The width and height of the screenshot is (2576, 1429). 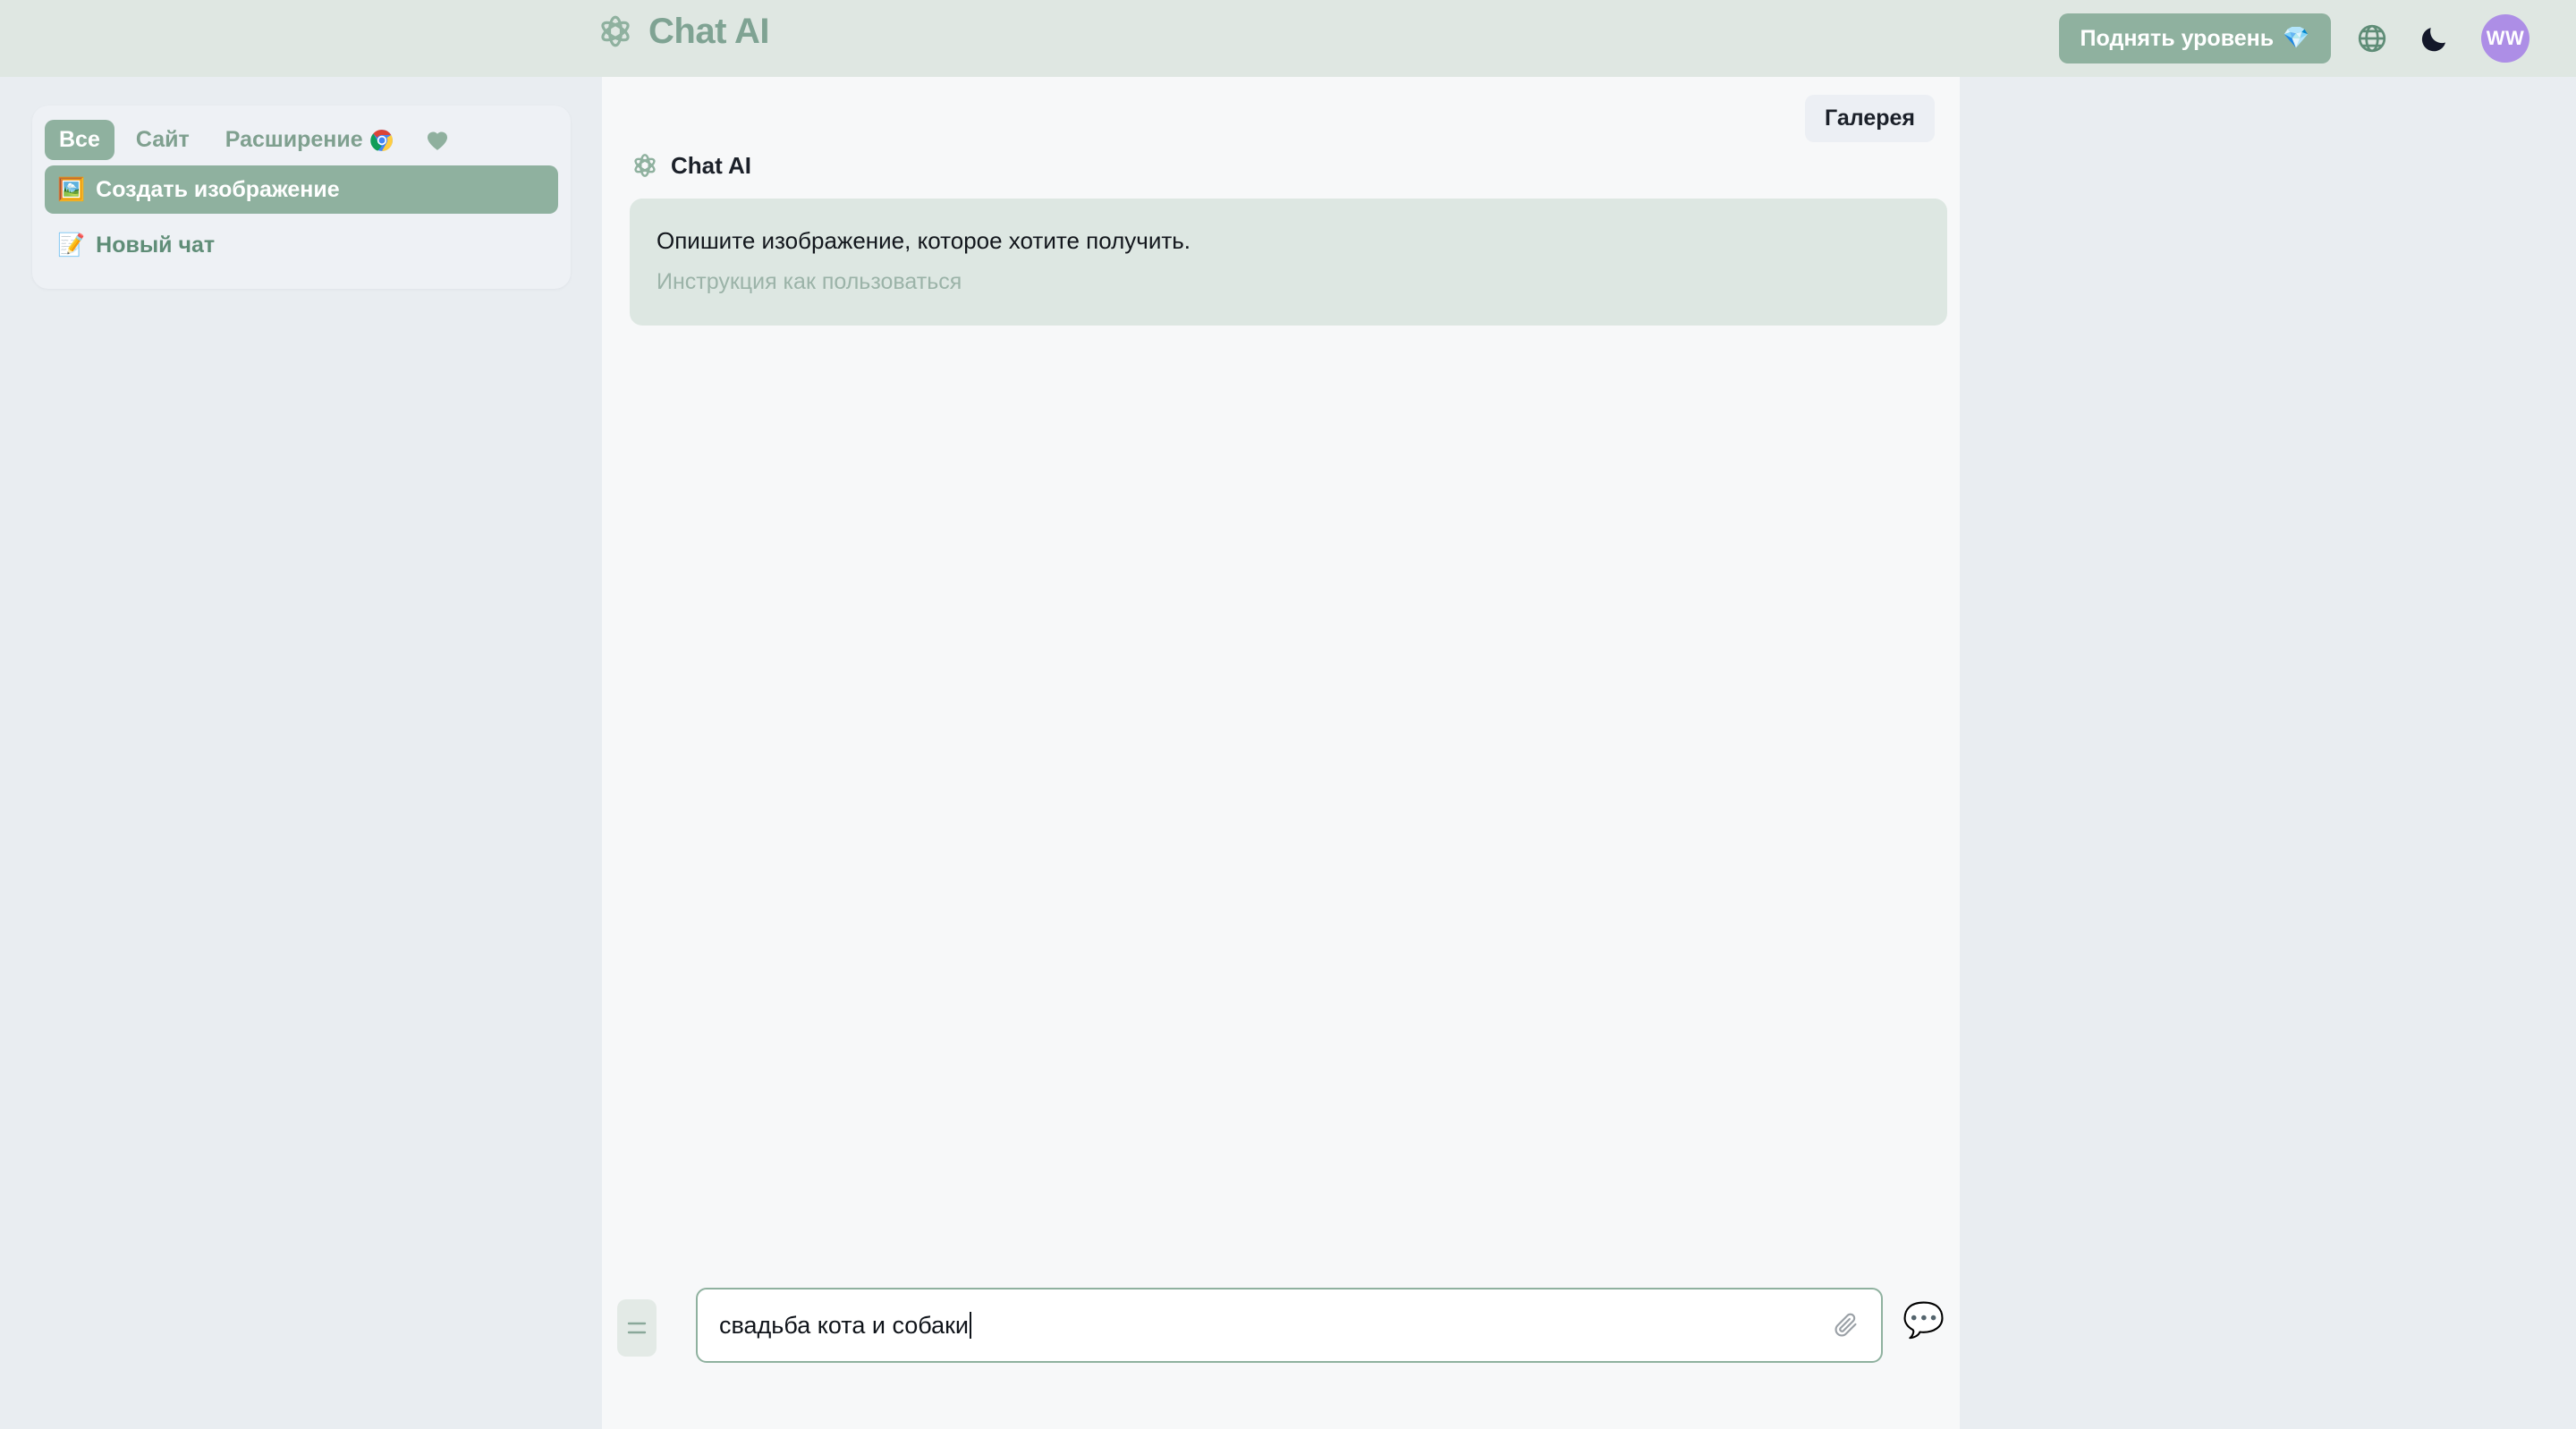 I want to click on diamond-icon: 💎, so click(x=2296, y=38).